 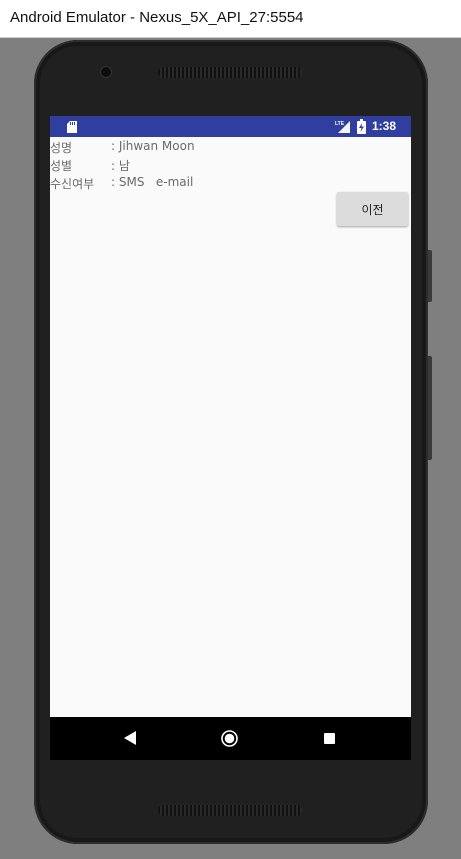 I want to click on previous-button: 이전, so click(x=372, y=209).